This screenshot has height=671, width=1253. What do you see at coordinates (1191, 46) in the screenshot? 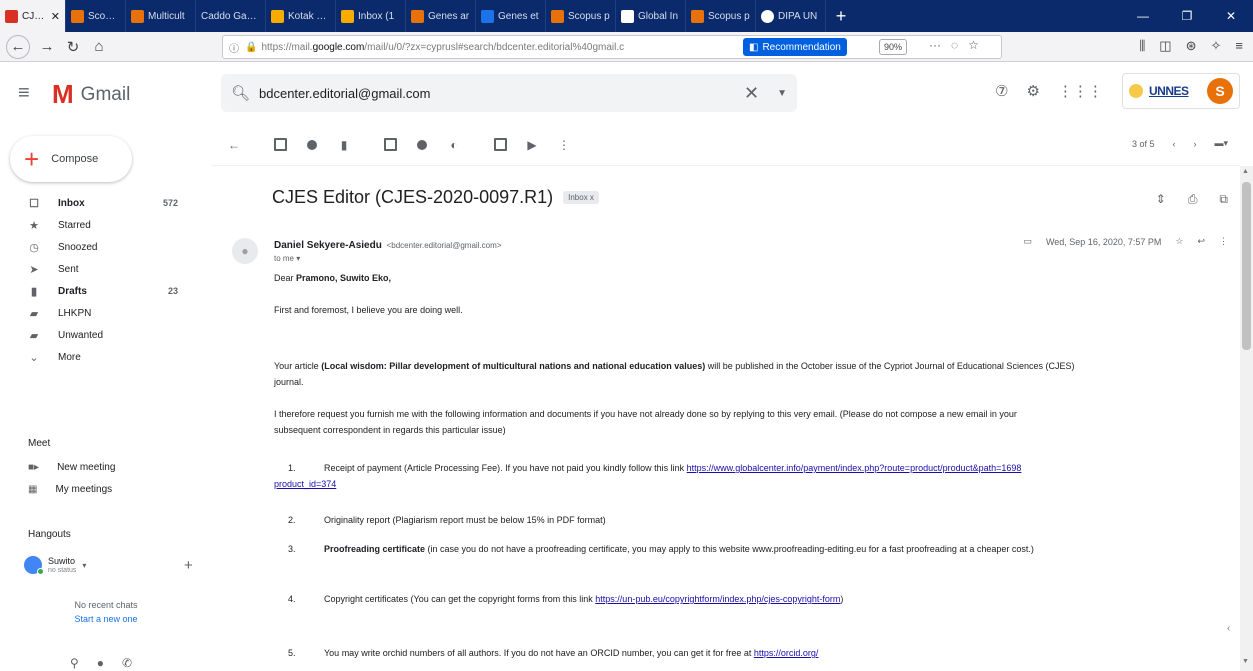
I see `extension-icon: ⊛` at bounding box center [1191, 46].